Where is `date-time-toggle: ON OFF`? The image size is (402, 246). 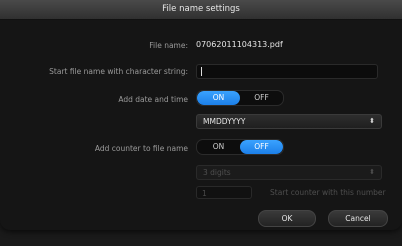
date-time-toggle: ON OFF is located at coordinates (240, 98).